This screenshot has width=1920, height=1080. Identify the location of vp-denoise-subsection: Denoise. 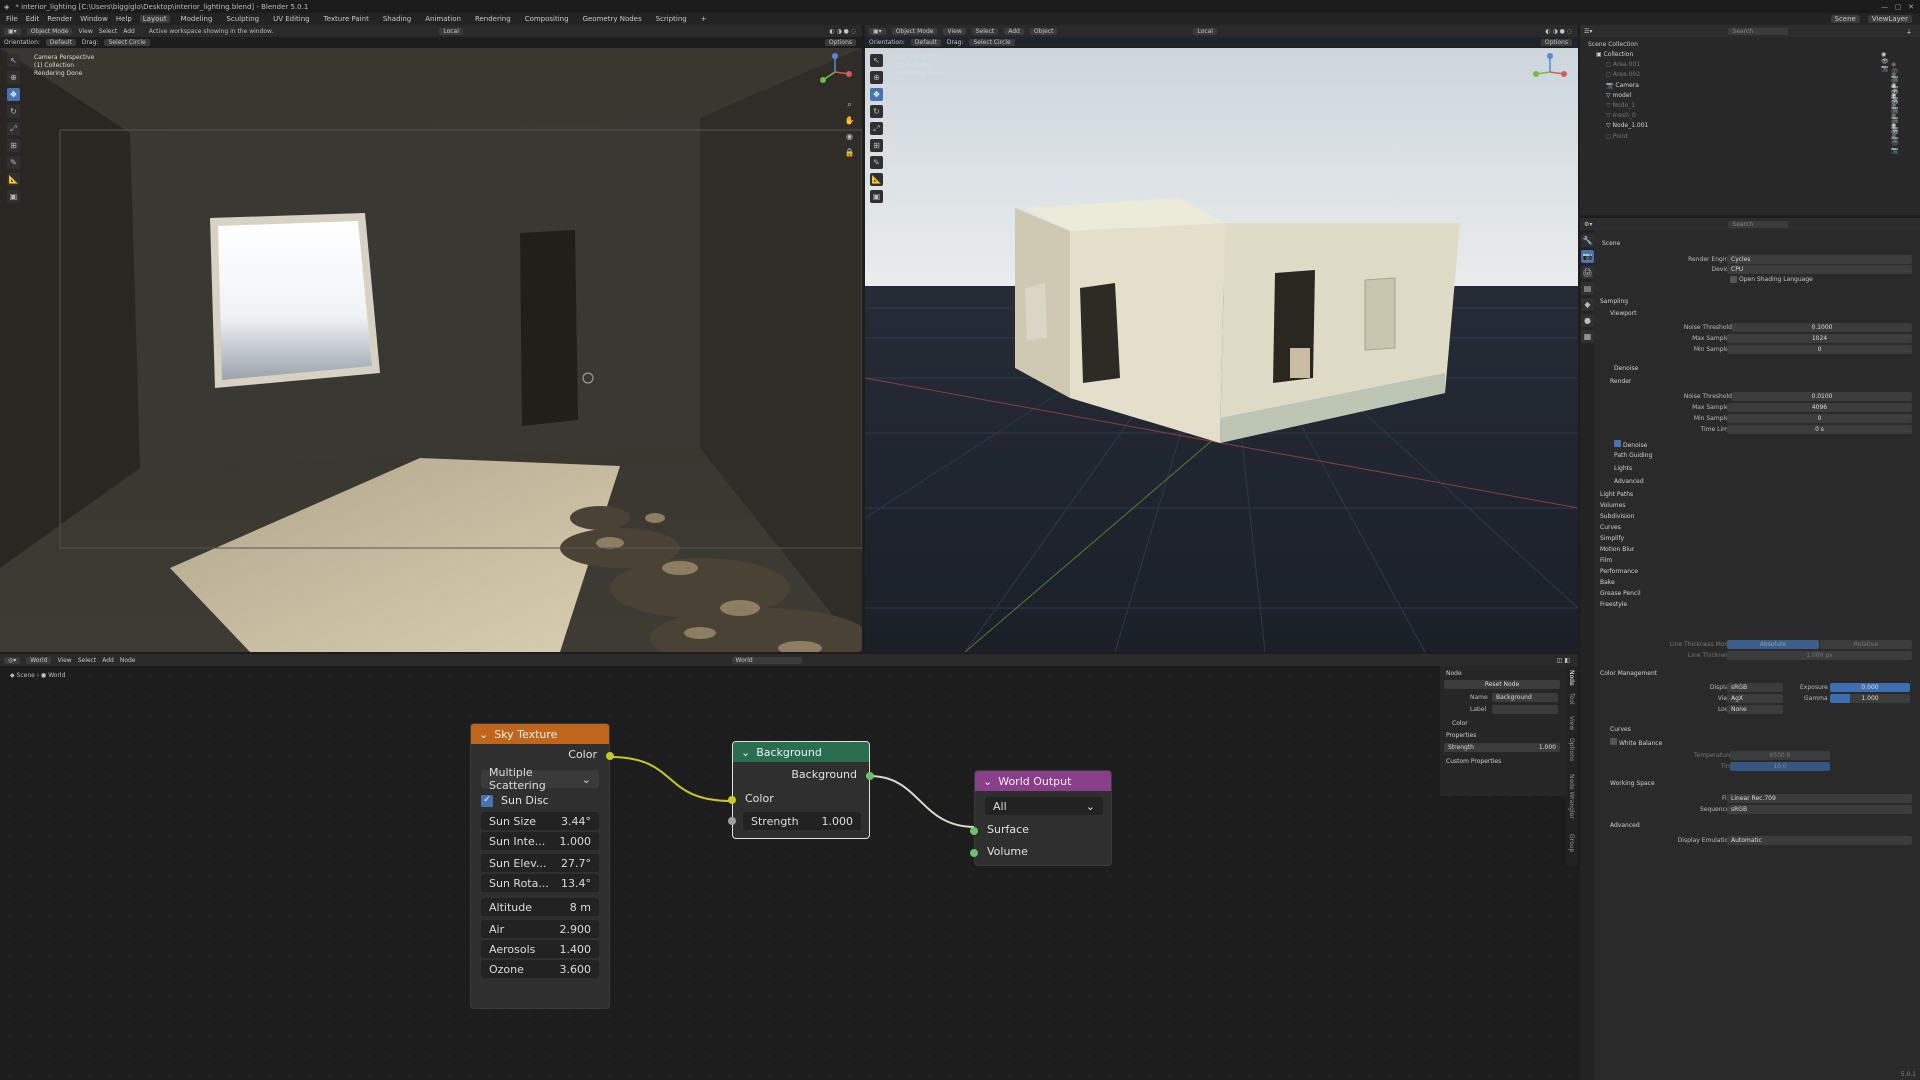
(1626, 368).